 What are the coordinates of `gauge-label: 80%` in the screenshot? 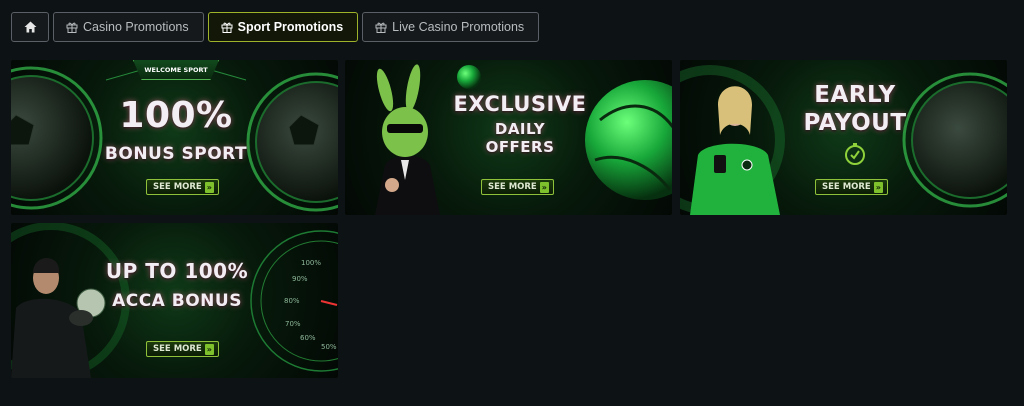 It's located at (292, 301).